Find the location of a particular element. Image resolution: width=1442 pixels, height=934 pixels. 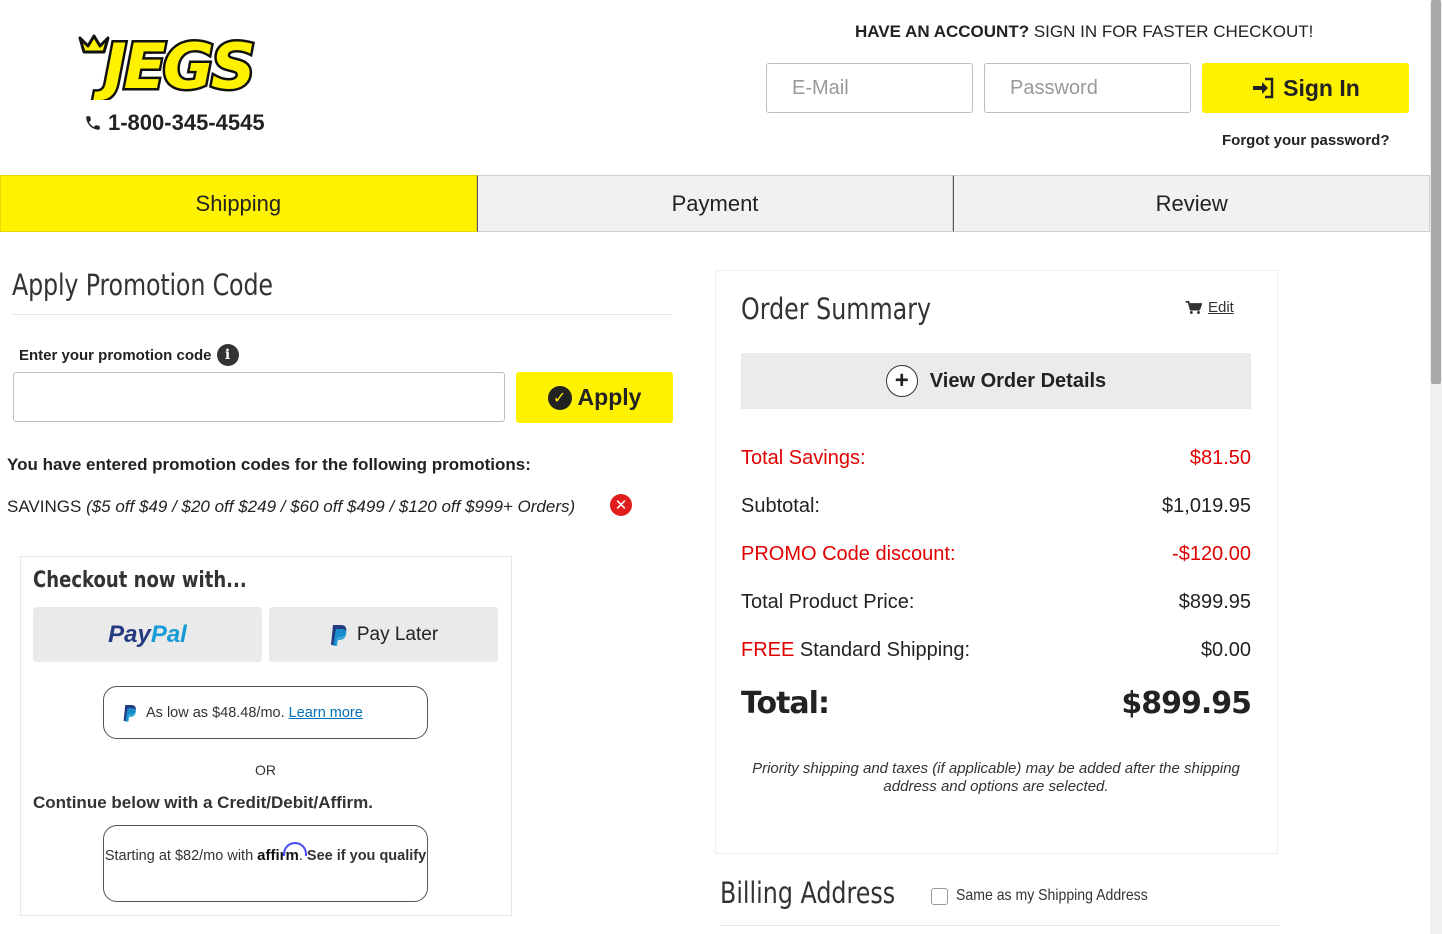

check-circle-icon: ✓ is located at coordinates (559, 397).